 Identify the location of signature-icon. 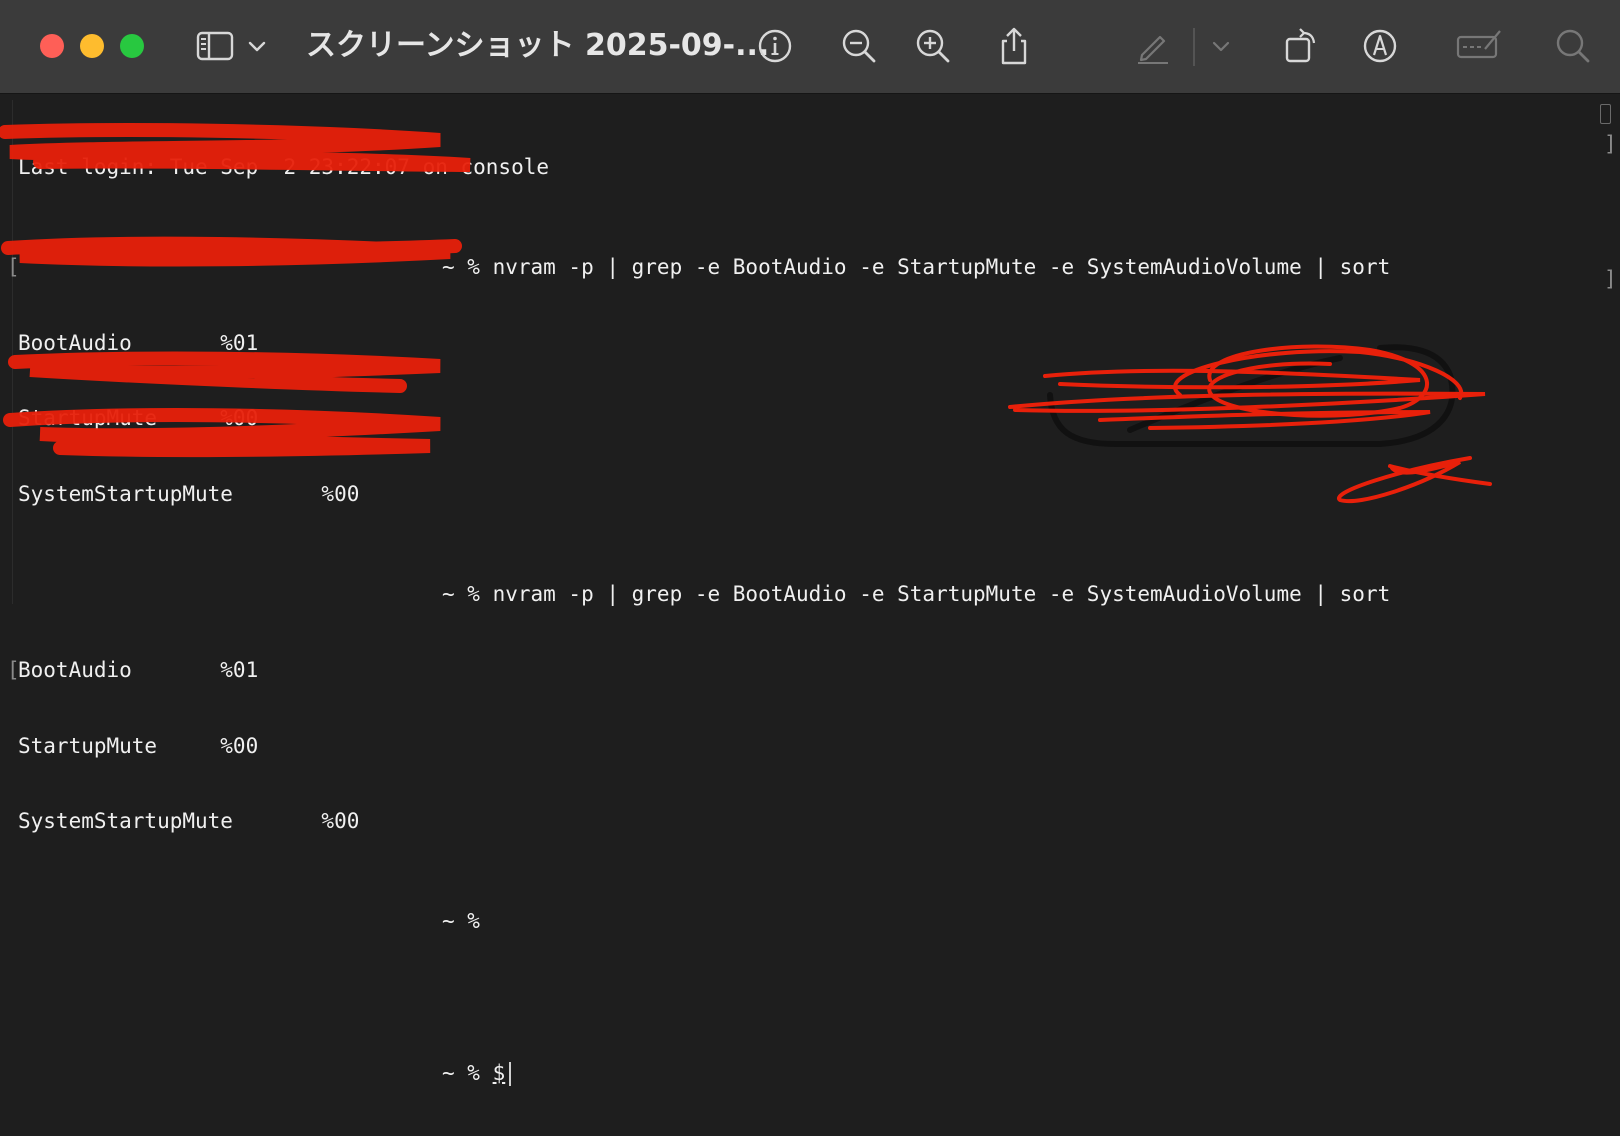
(1479, 46).